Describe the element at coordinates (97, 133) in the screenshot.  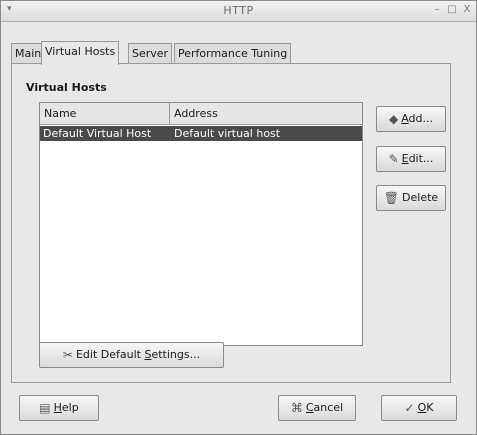
I see `cell-name: Default Virtual Host` at that location.